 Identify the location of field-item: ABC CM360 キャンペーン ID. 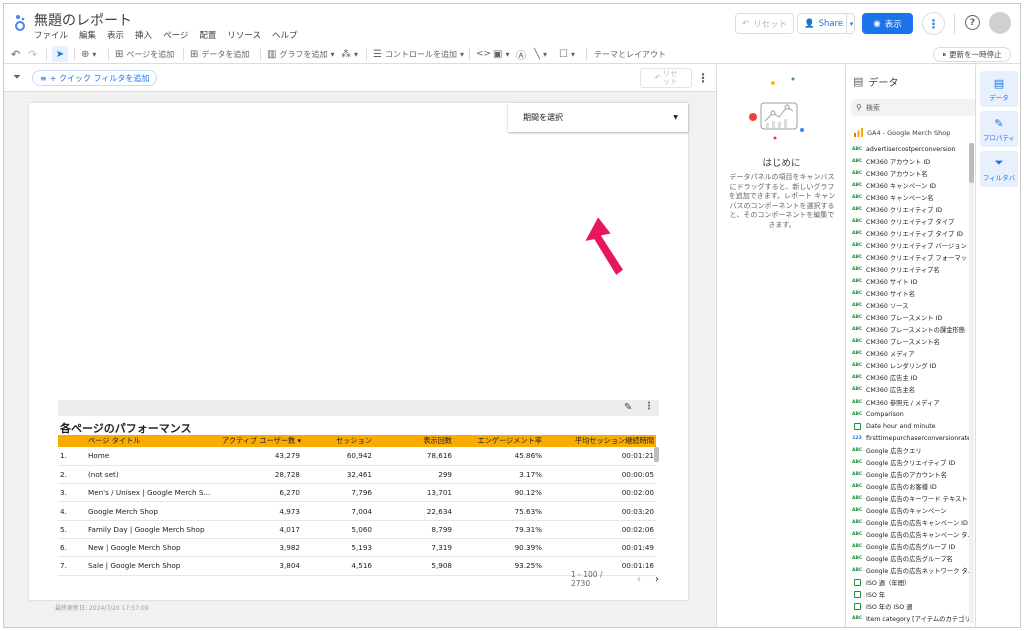
(911, 185).